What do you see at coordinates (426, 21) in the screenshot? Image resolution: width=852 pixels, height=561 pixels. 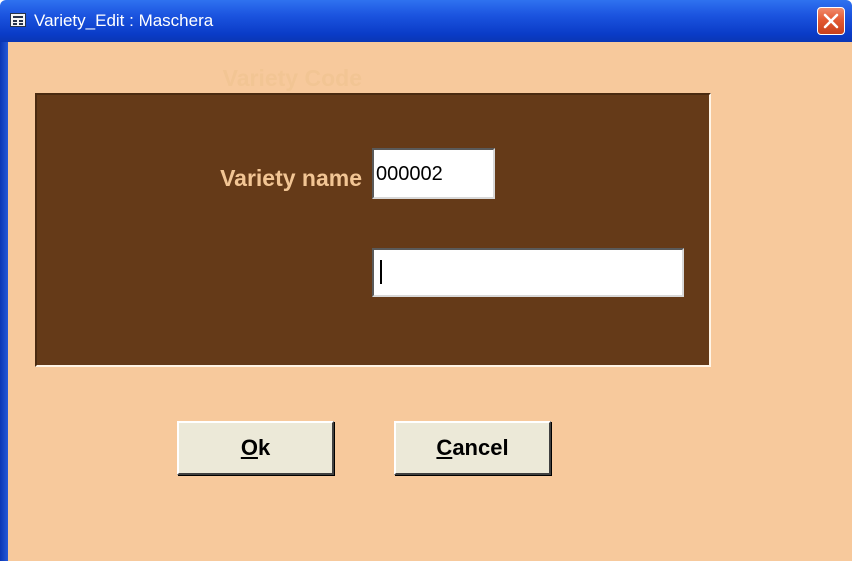 I see `title-bar: Variety_Edit : Maschera` at bounding box center [426, 21].